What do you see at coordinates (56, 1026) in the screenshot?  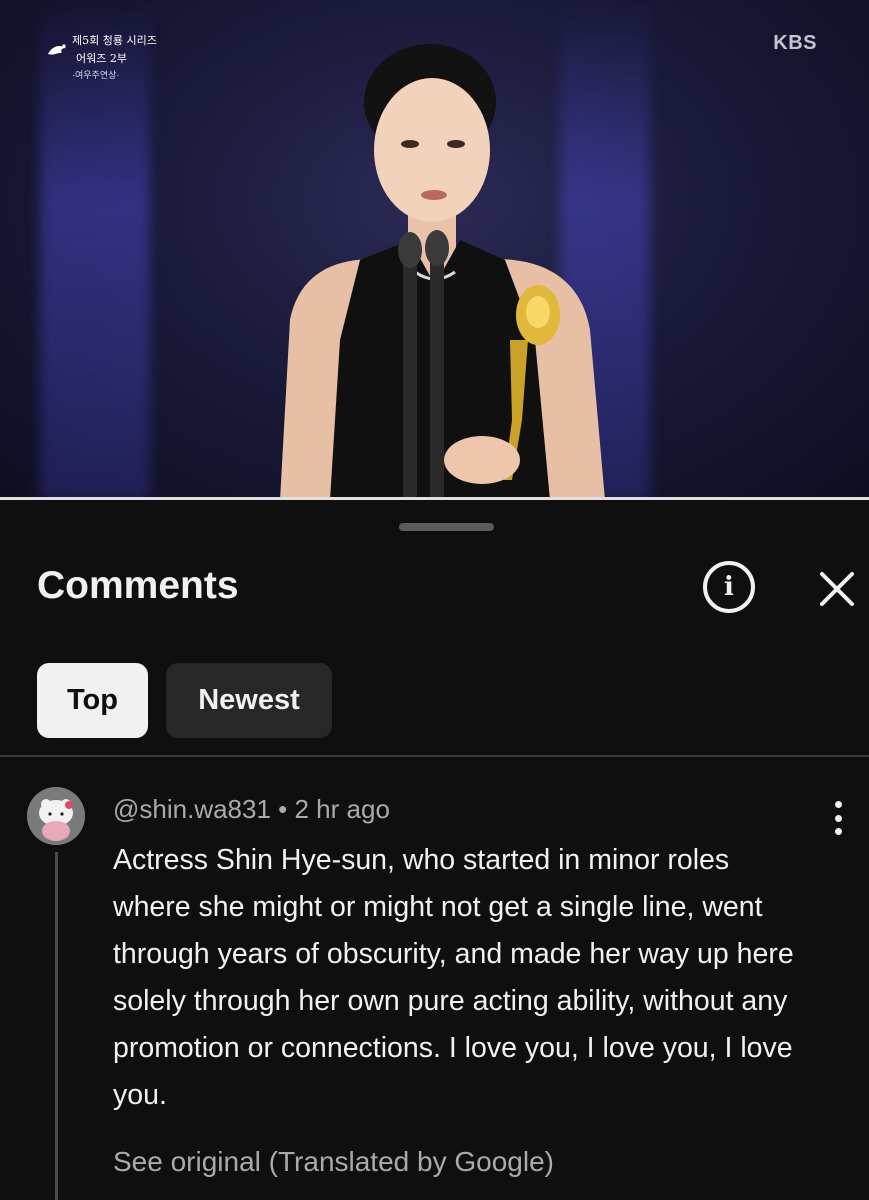 I see `thread-line` at bounding box center [56, 1026].